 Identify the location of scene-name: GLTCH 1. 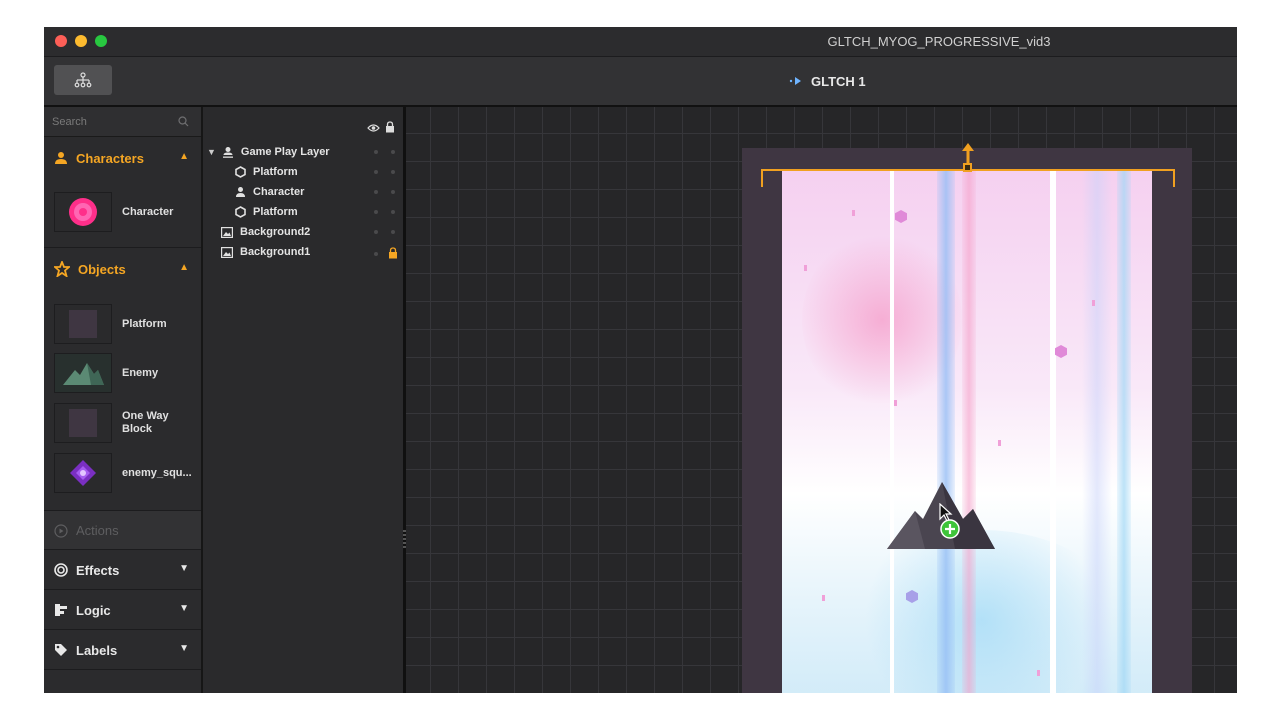
(838, 81).